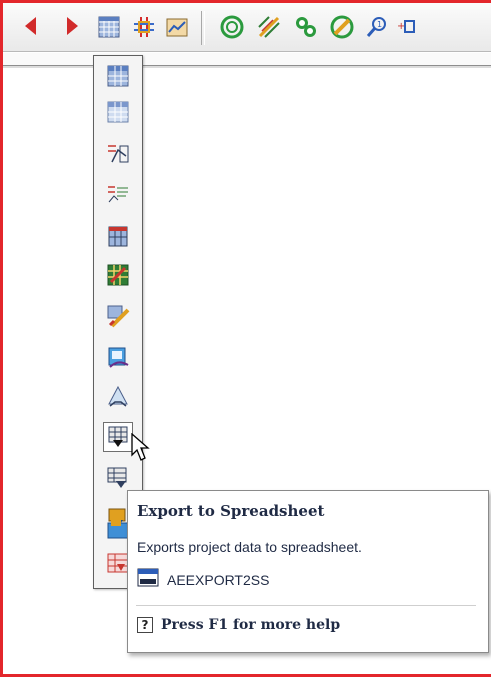  What do you see at coordinates (407, 27) in the screenshot?
I see `insert-marker-icon: +` at bounding box center [407, 27].